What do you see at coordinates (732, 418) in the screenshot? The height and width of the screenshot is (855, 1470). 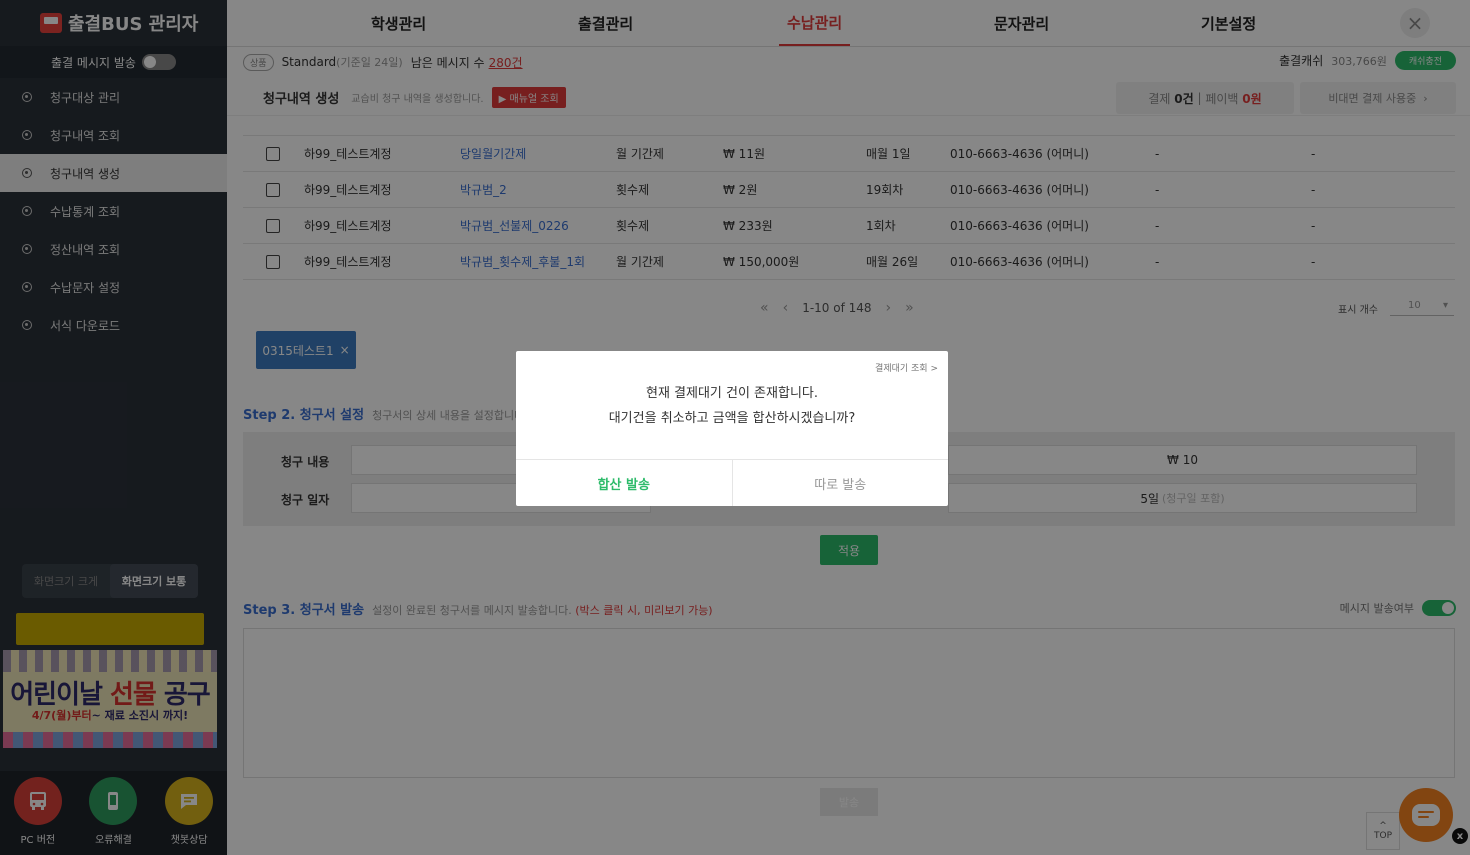 I see `dialog-message-line: 대기건을 취소하고 금액을 합산하시겠습니까?` at bounding box center [732, 418].